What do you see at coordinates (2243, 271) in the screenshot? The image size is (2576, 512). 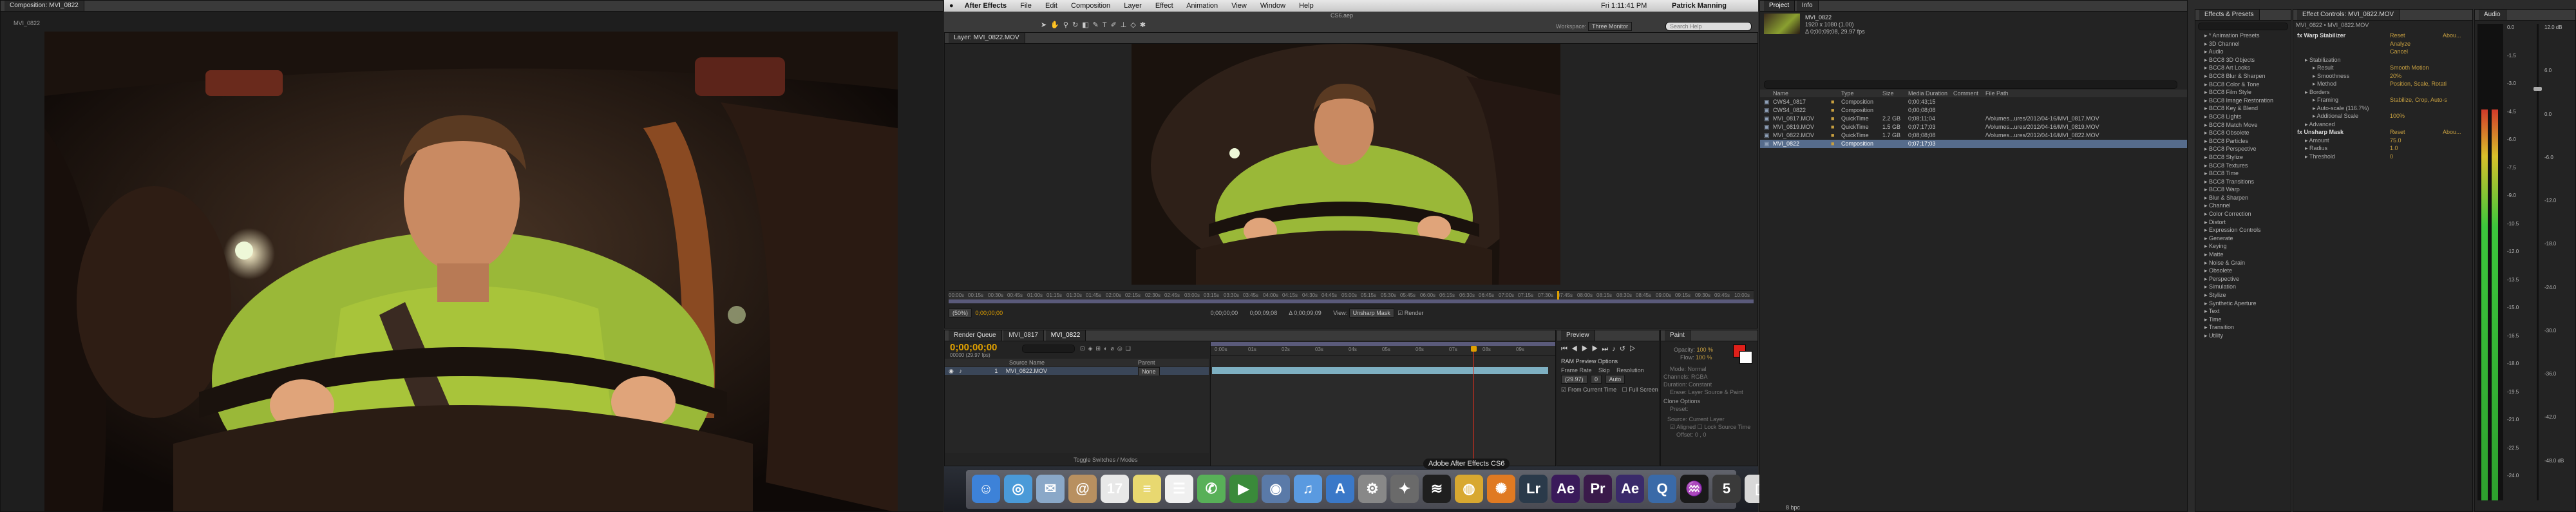 I see `effects-category-item: ▸ Obsolete` at bounding box center [2243, 271].